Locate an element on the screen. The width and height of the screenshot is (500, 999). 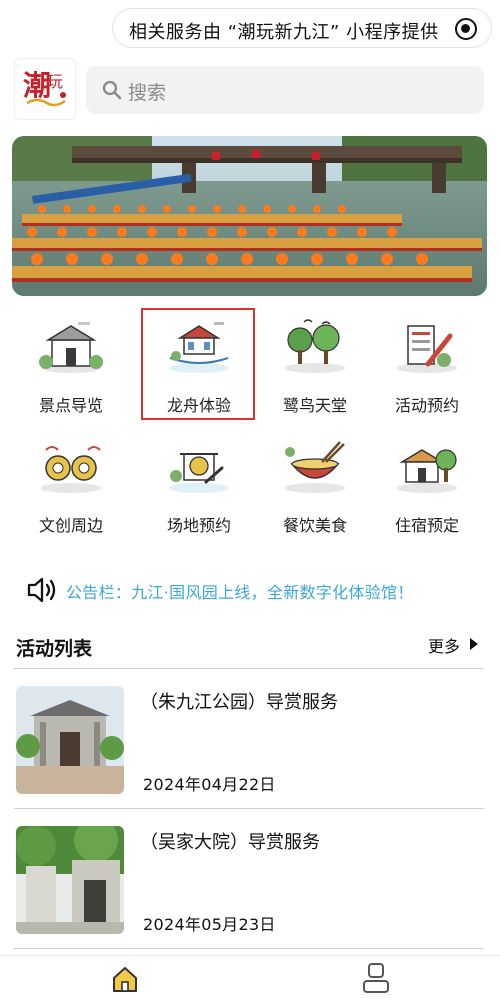
activity-name: （朱九江公园）导赏服务 is located at coordinates (239, 702).